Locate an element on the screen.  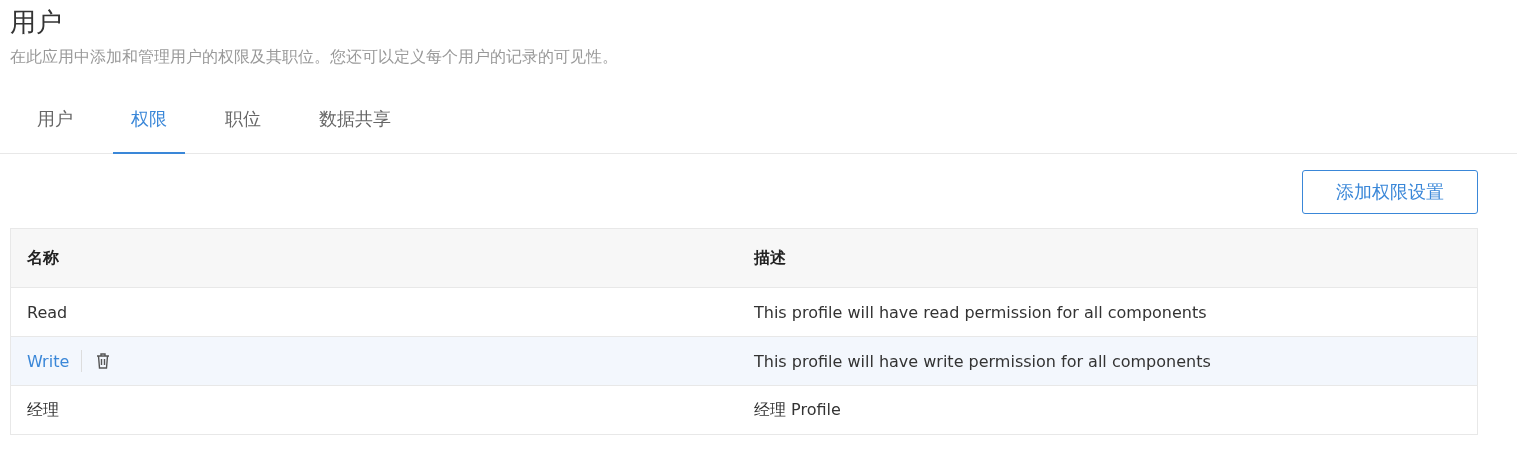
tab: 权限 is located at coordinates (149, 120).